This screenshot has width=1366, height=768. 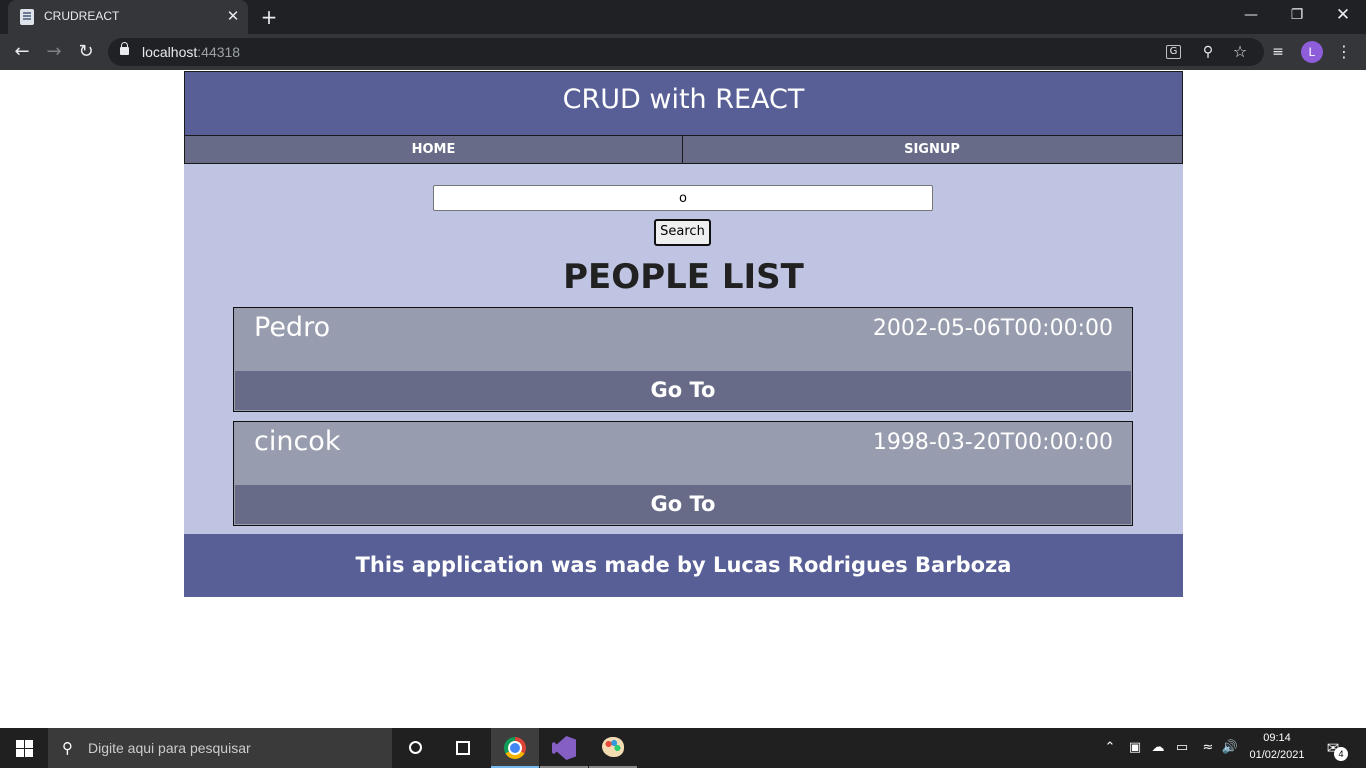 I want to click on app-header: CRUD with REACT, so click(x=683, y=103).